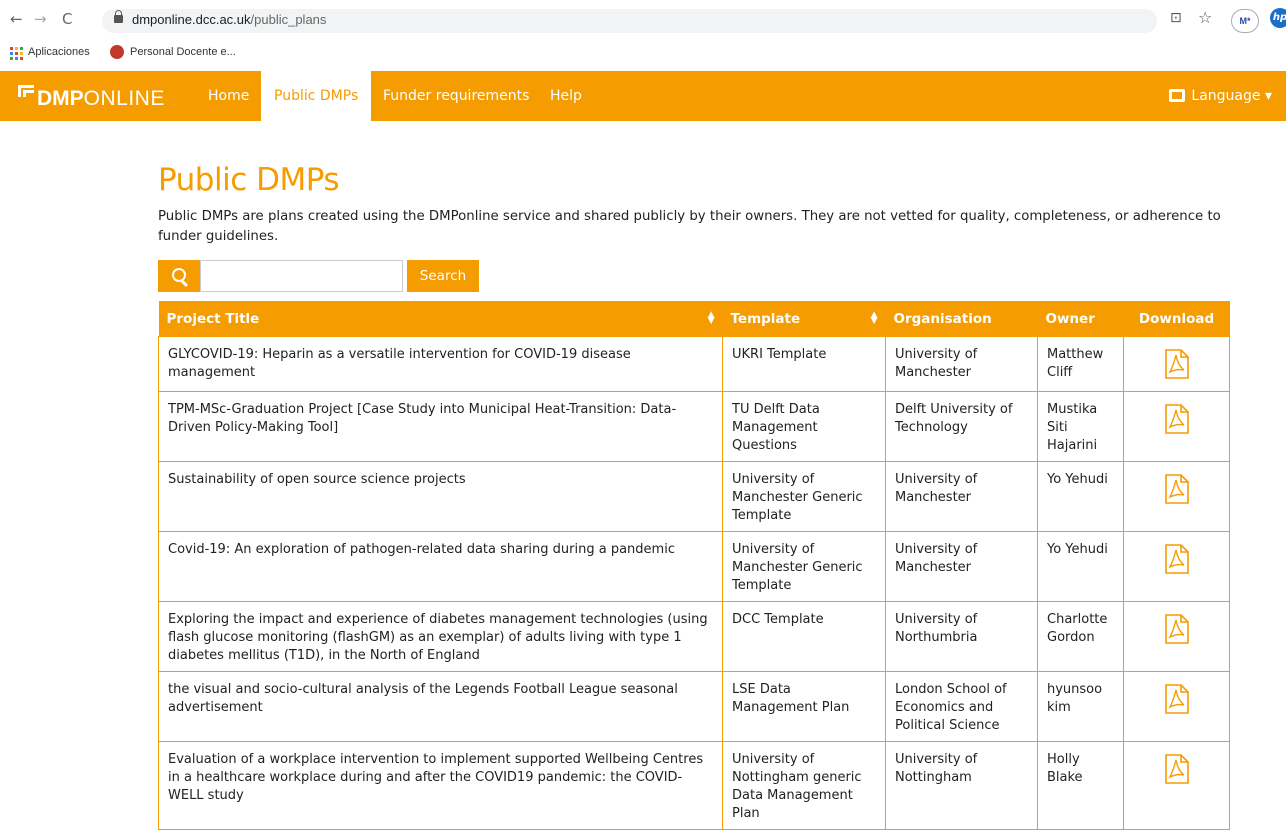  Describe the element at coordinates (1080, 364) in the screenshot. I see `cell-owner: Matthew Cliff` at that location.